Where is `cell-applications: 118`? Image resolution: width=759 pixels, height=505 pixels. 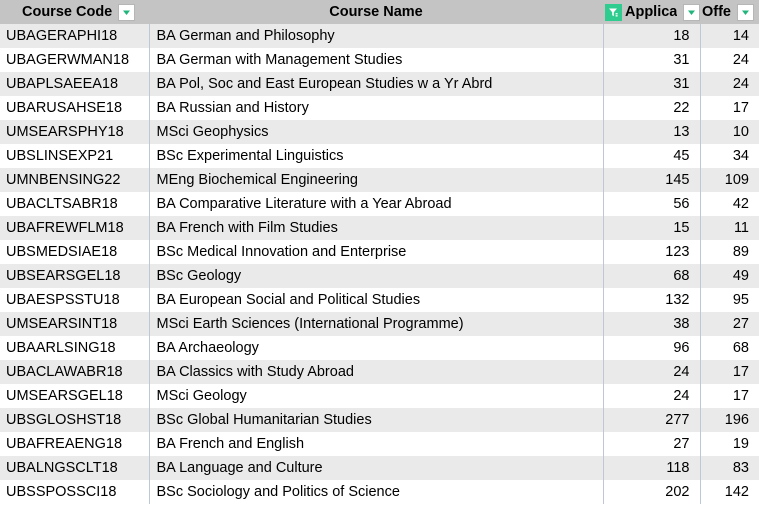 cell-applications: 118 is located at coordinates (652, 468).